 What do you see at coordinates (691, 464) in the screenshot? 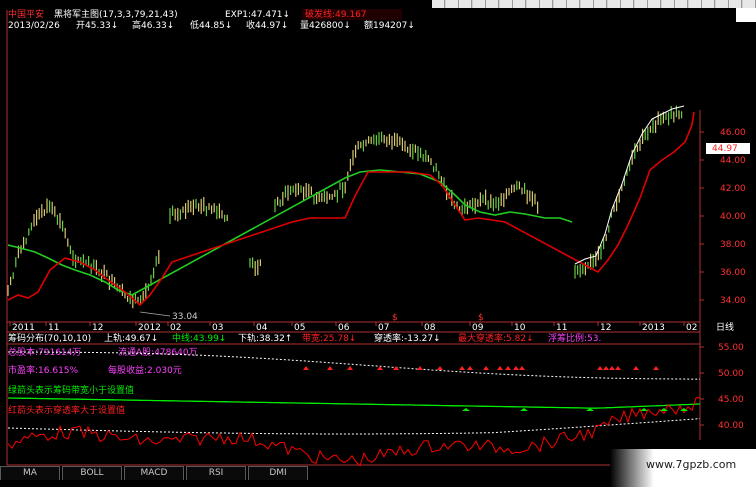
I see `watermark-text: www.7gpzb.com` at bounding box center [691, 464].